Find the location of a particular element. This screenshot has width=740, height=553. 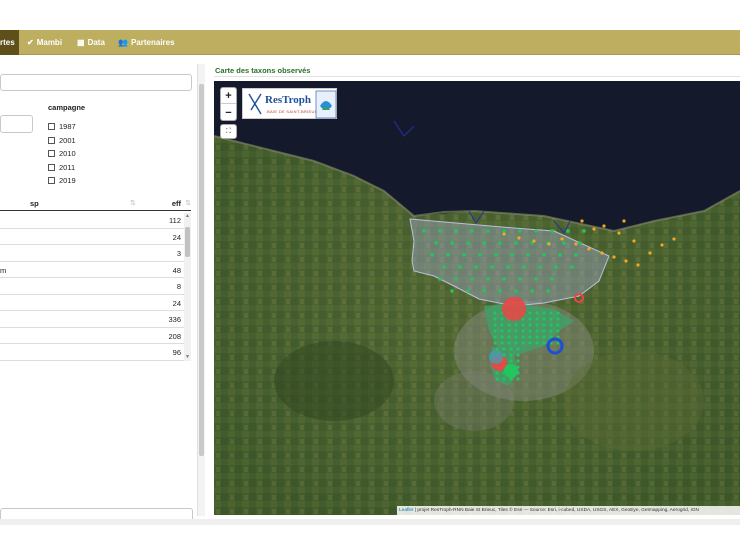

scroll-up-icon: ▲ is located at coordinates (187, 216).